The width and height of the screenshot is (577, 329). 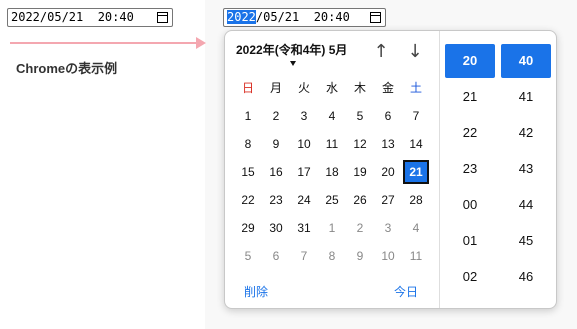 I want to click on day-cell: 29, so click(x=248, y=228).